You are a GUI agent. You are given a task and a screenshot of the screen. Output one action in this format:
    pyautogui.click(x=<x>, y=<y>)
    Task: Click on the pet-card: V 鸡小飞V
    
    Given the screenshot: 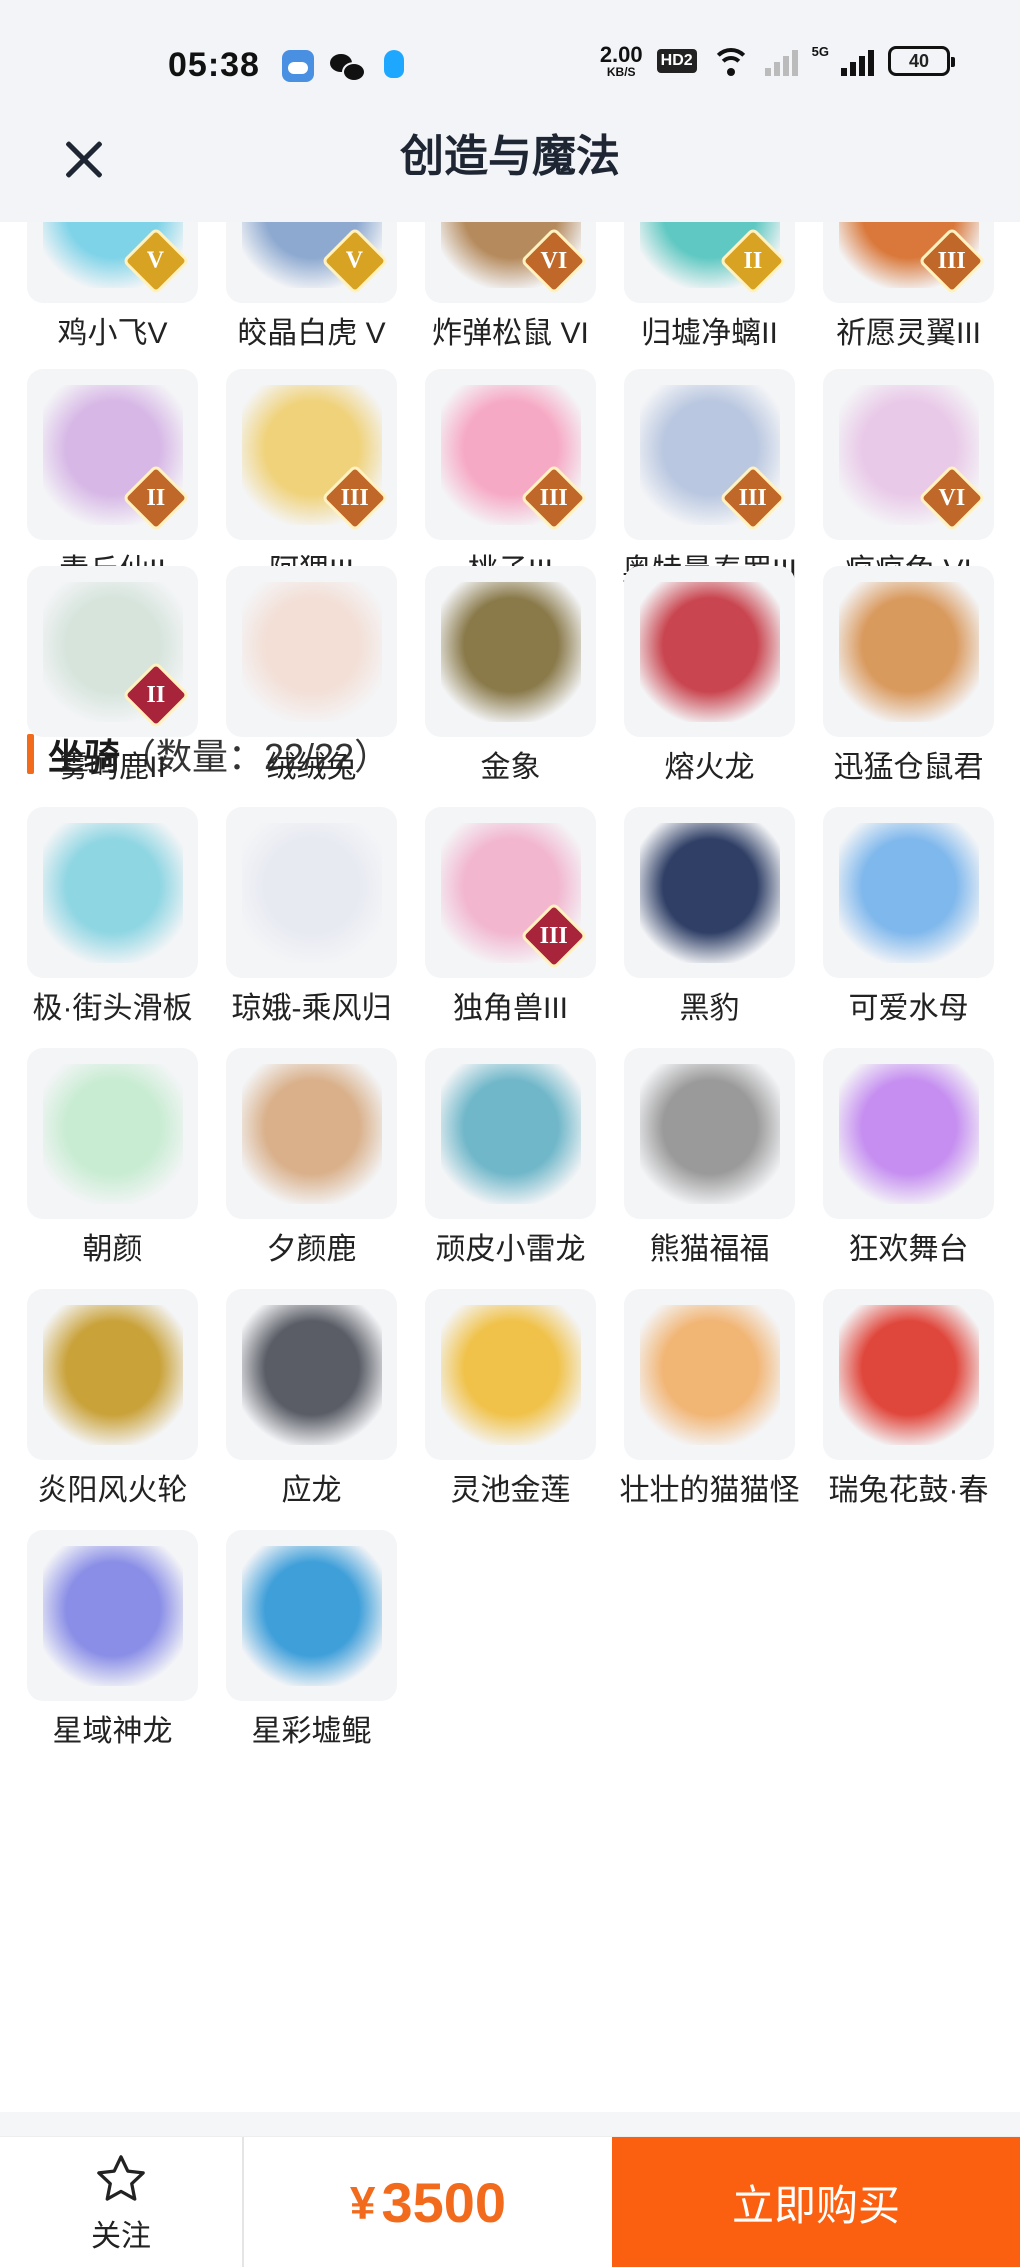 What is the action you would take?
    pyautogui.click(x=112, y=288)
    